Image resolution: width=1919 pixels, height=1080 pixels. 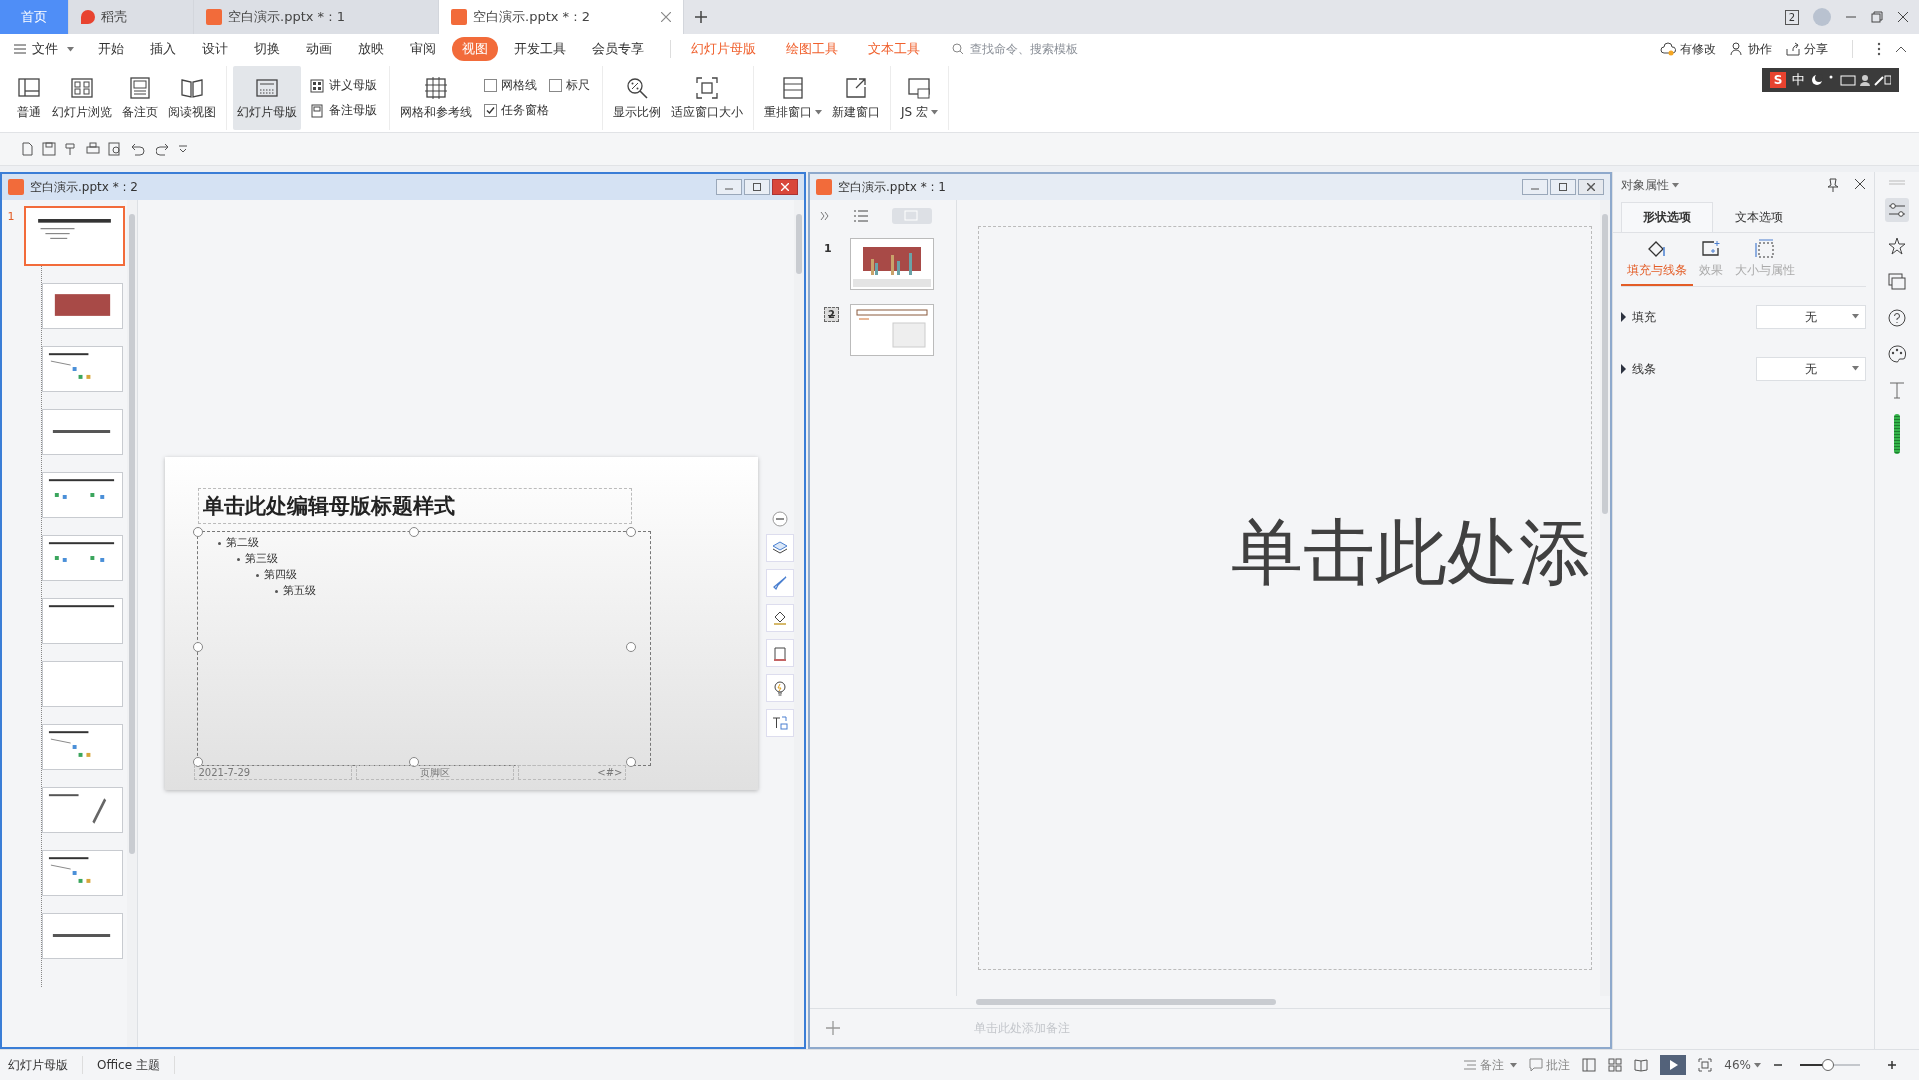 What do you see at coordinates (163, 149) in the screenshot?
I see `redo-icon` at bounding box center [163, 149].